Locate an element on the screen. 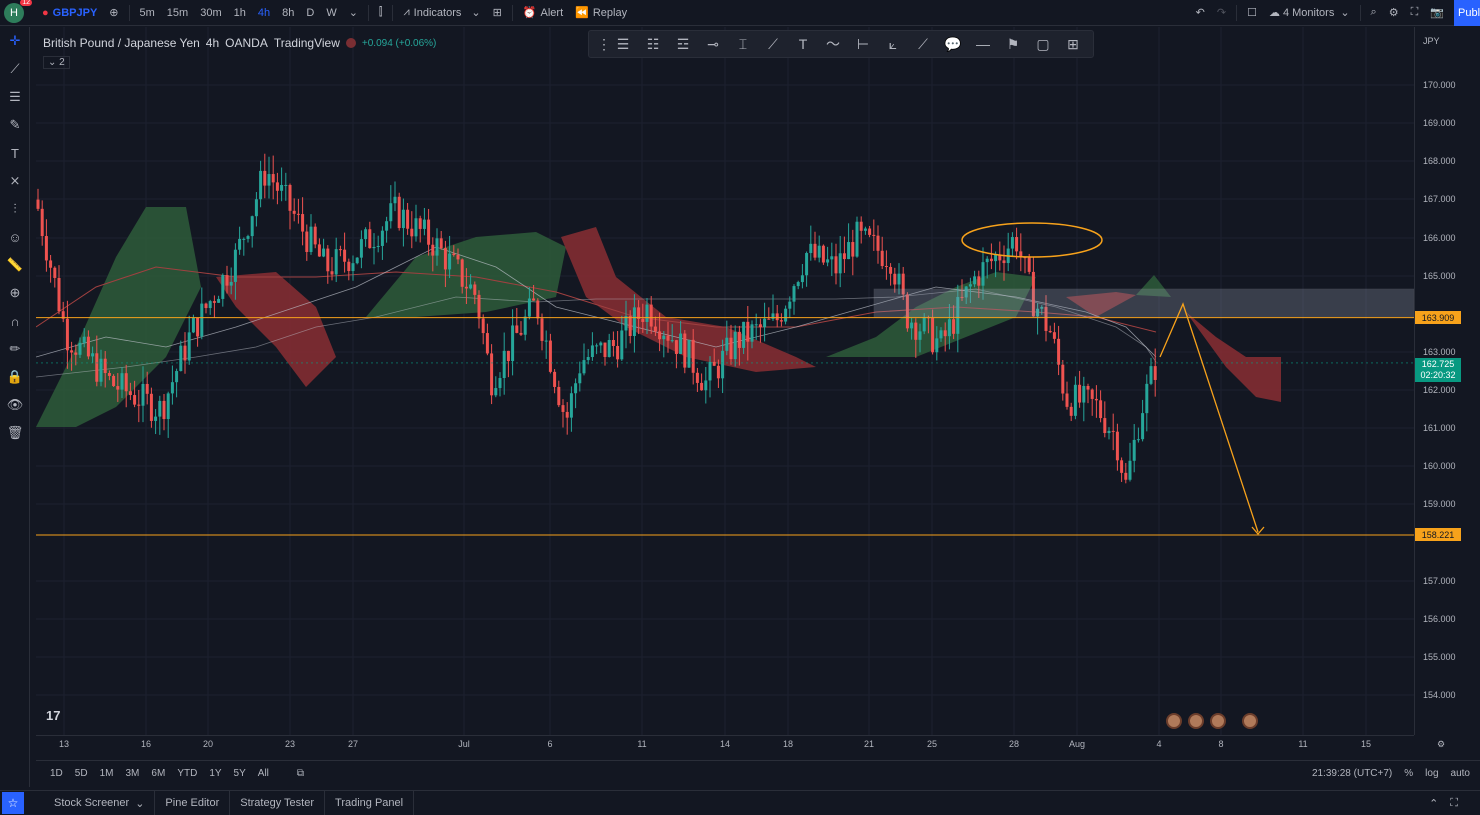  range-6m: 6M is located at coordinates (158, 773).